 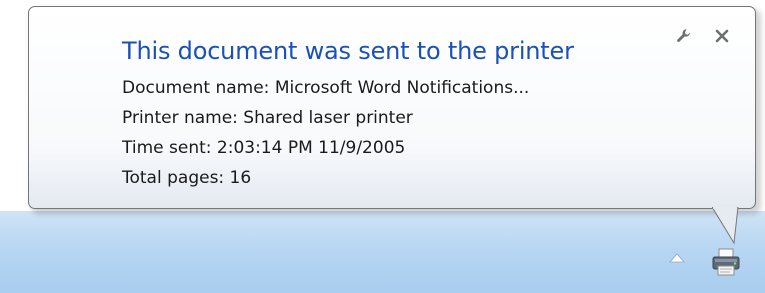 I want to click on close-button, so click(x=722, y=36).